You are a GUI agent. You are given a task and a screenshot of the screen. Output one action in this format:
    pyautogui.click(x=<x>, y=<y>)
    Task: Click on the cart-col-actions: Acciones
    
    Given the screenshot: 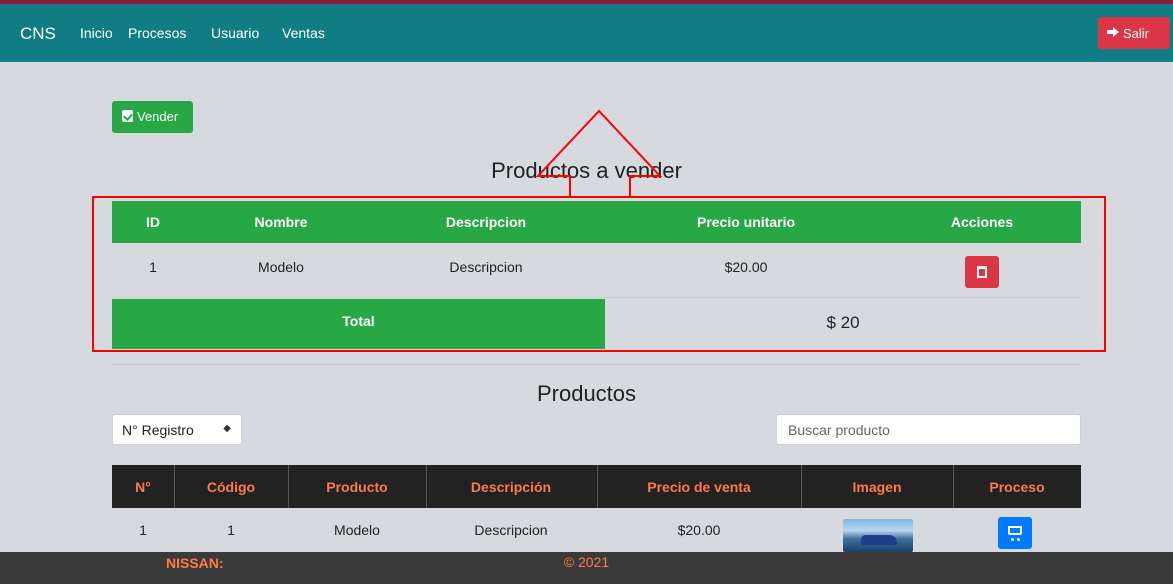 What is the action you would take?
    pyautogui.click(x=982, y=222)
    